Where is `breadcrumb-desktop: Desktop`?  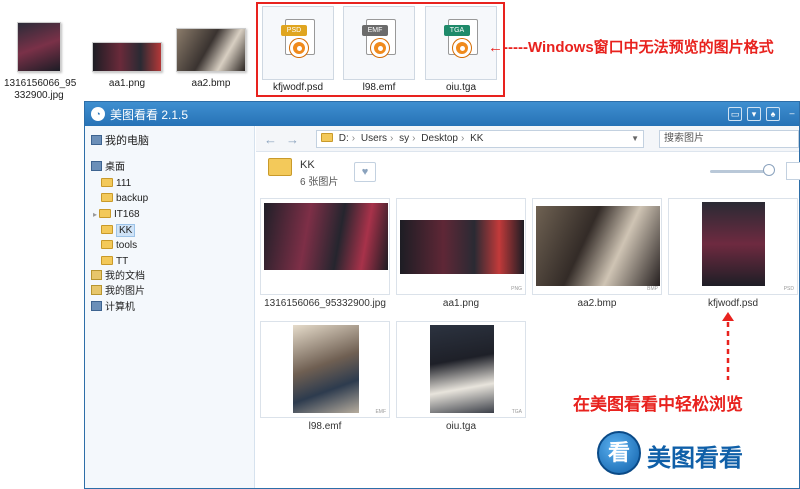
breadcrumb-desktop: Desktop is located at coordinates (439, 138).